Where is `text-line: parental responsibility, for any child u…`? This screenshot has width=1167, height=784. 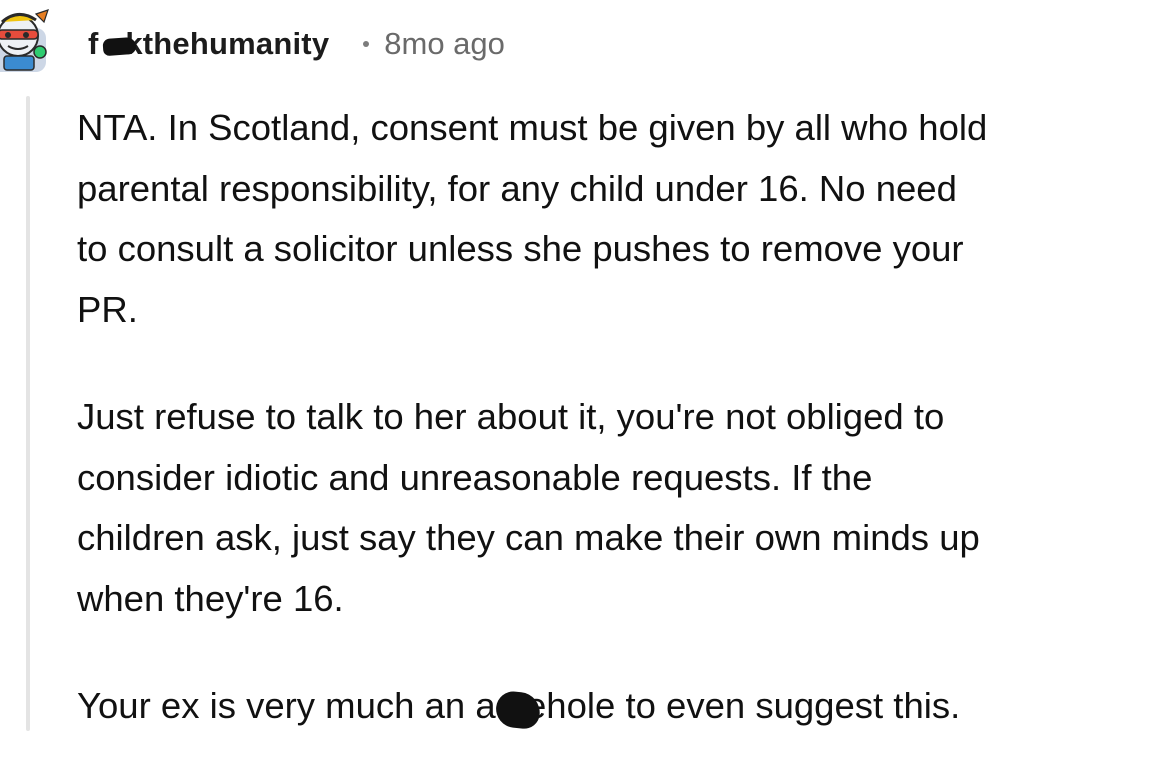 text-line: parental responsibility, for any child u… is located at coordinates (517, 188).